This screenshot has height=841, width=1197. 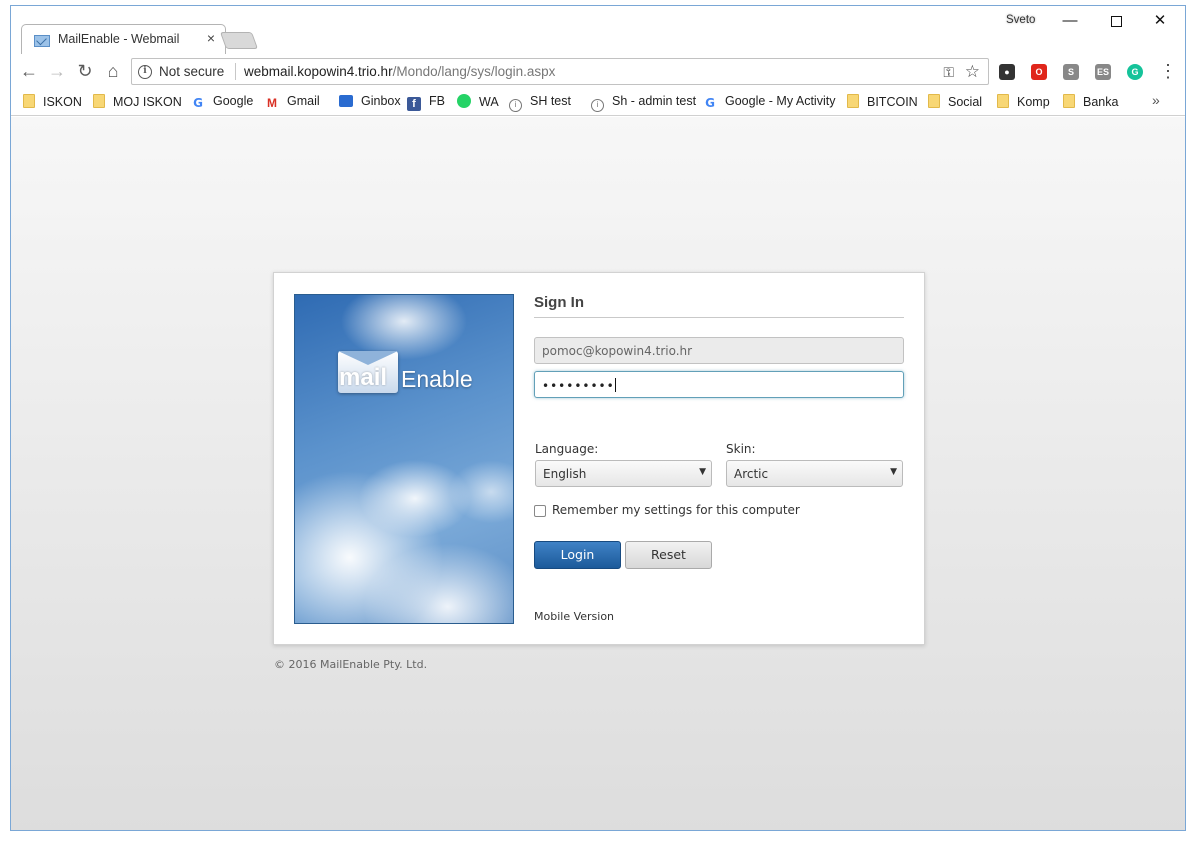 I want to click on new-tab-button, so click(x=239, y=40).